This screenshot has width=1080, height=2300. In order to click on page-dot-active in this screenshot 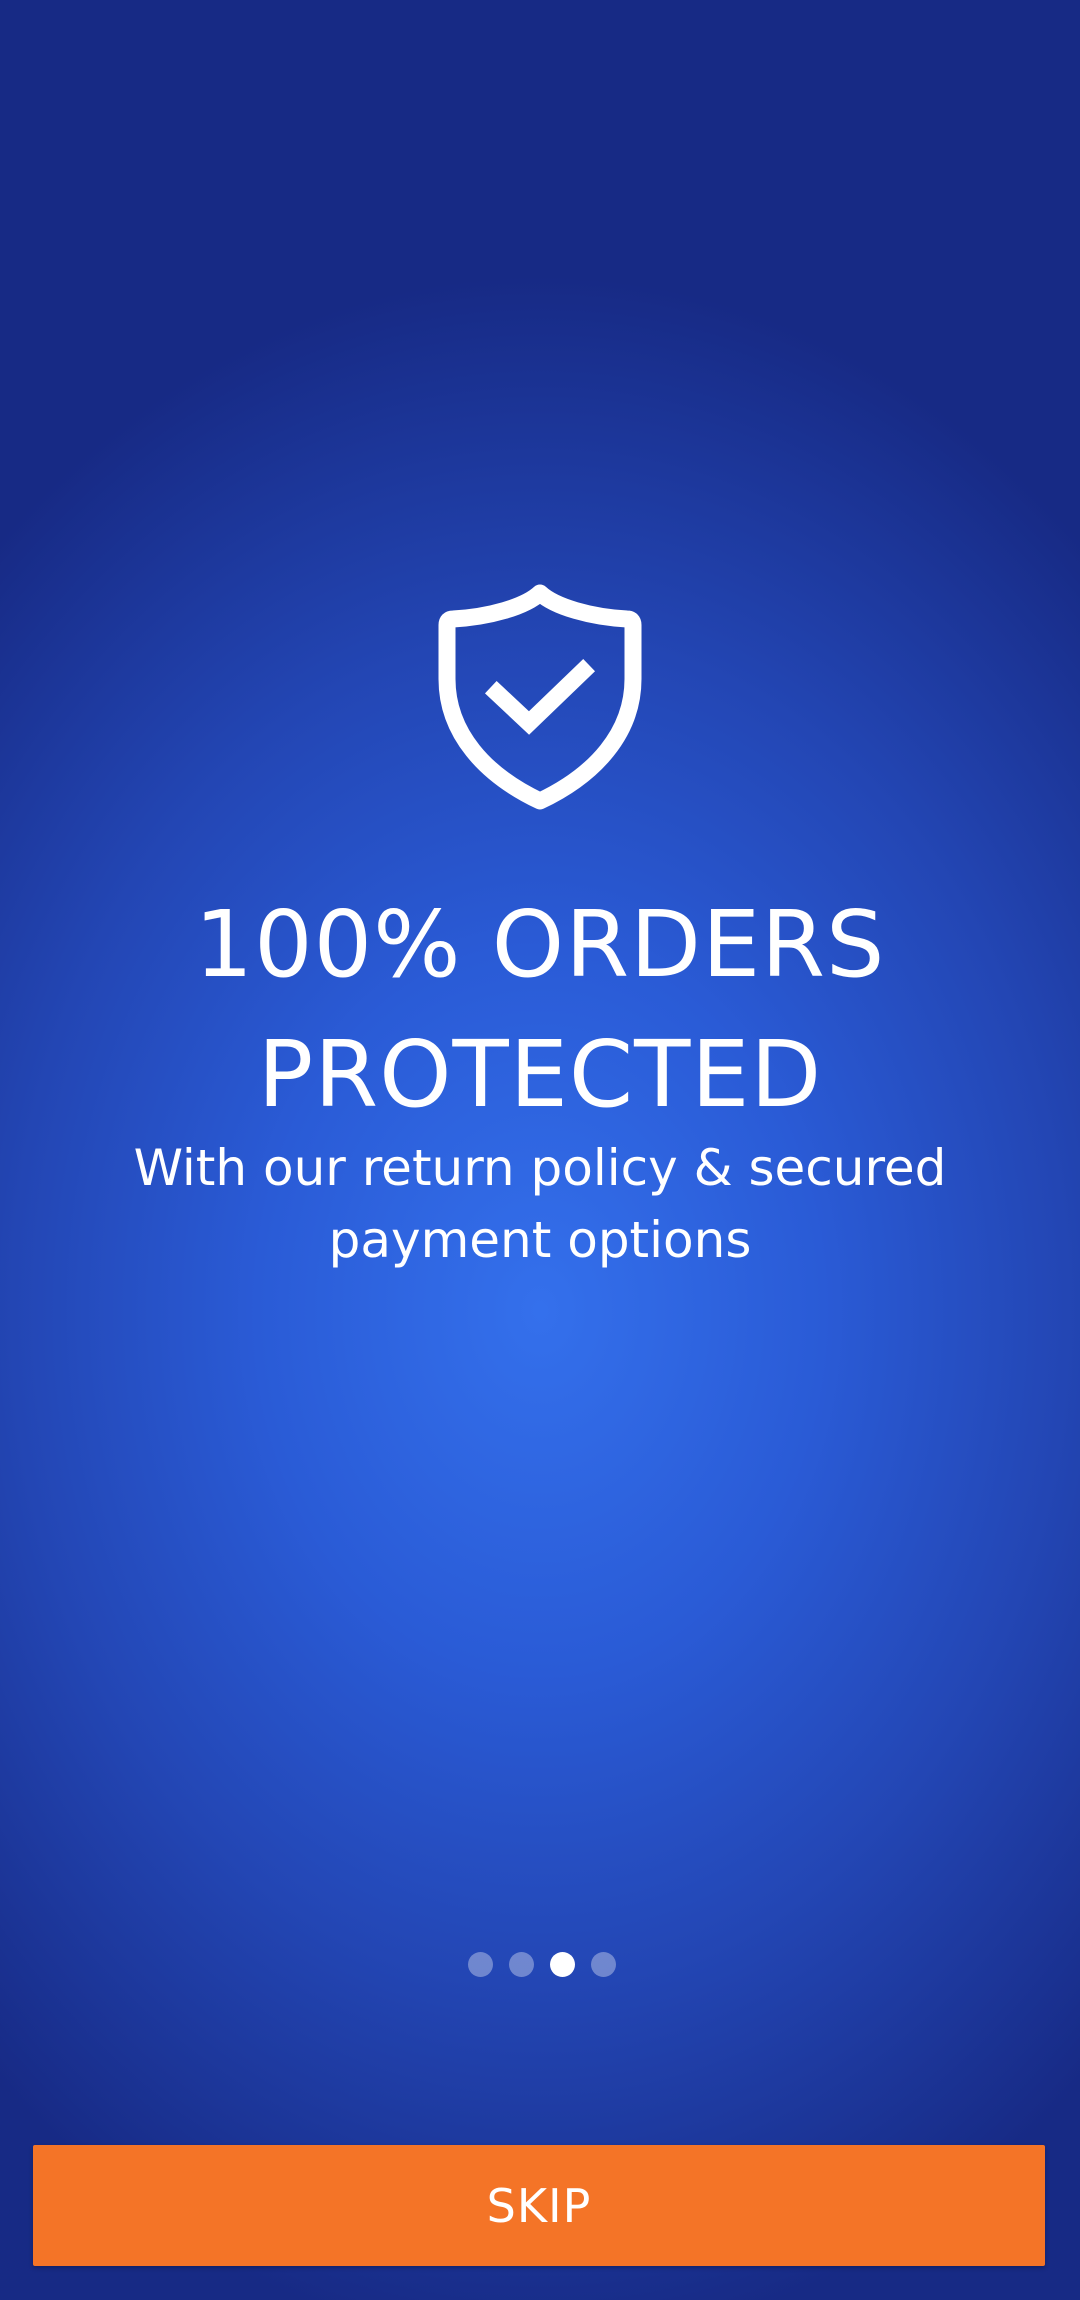, I will do `click(562, 1964)`.